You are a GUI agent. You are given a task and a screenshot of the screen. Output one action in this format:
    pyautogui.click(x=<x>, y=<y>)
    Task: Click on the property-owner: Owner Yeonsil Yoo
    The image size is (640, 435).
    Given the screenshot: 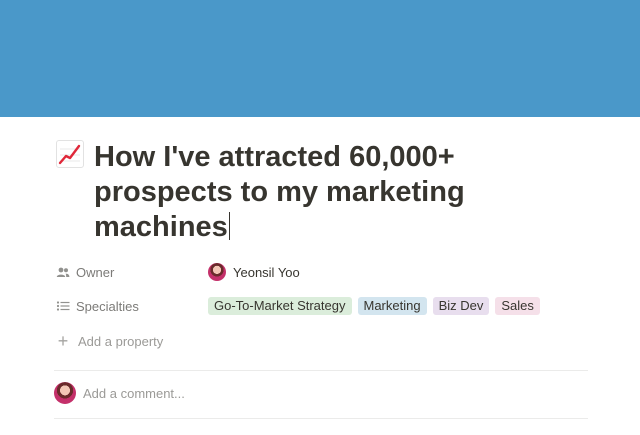 What is the action you would take?
    pyautogui.click(x=178, y=272)
    